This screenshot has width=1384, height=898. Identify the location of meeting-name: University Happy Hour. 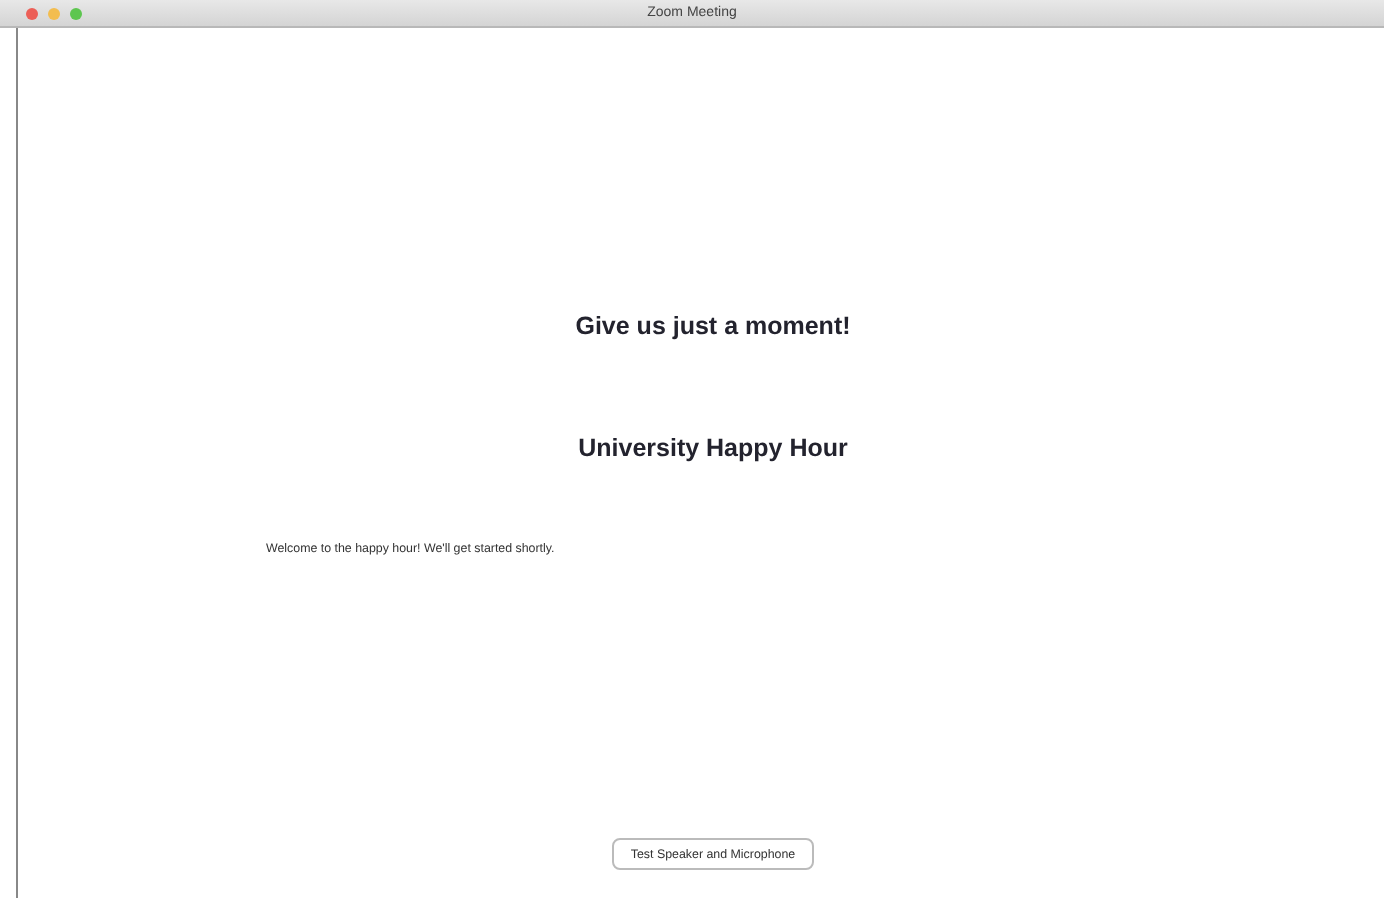
(713, 448).